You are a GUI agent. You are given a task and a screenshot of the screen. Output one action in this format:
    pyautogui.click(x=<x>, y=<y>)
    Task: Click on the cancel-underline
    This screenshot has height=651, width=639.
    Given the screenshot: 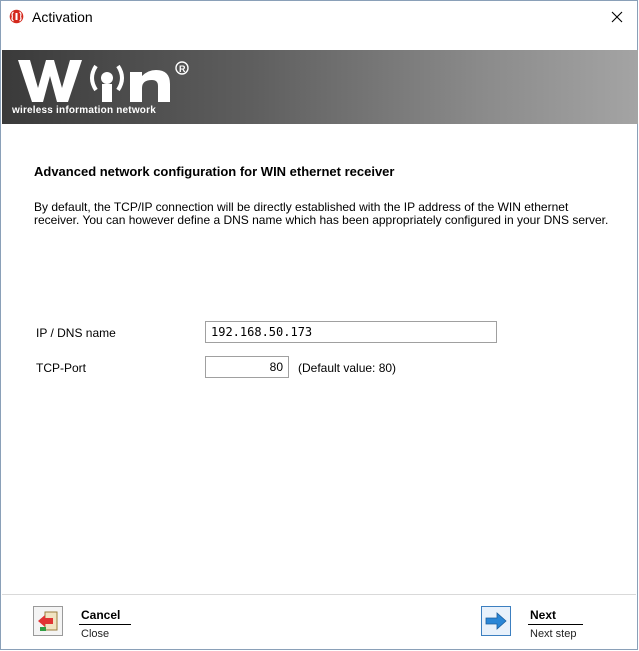 What is the action you would take?
    pyautogui.click(x=105, y=624)
    